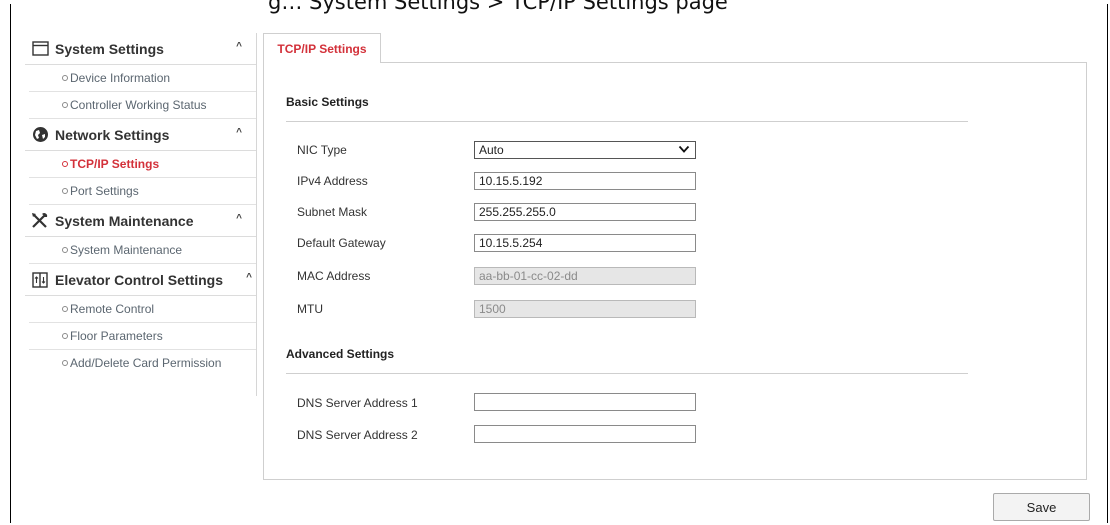 This screenshot has height=525, width=1110. I want to click on sidebar-item-system-maintenance: System Maintenance, so click(142, 250).